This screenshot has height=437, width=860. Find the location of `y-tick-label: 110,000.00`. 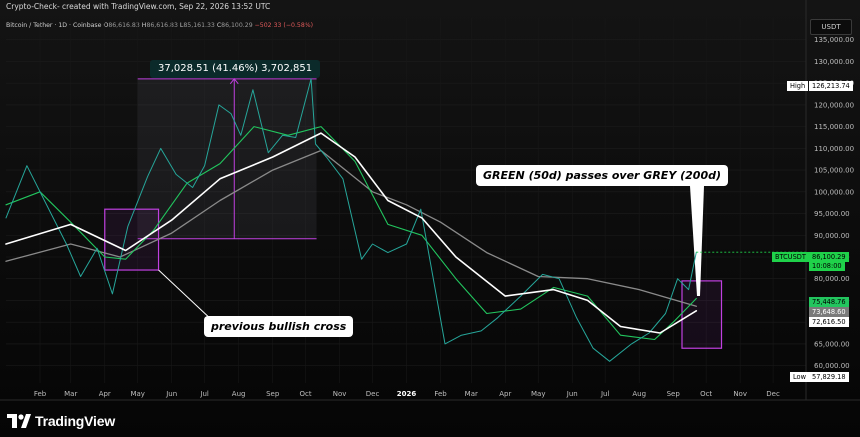

y-tick-label: 110,000.00 is located at coordinates (834, 149).